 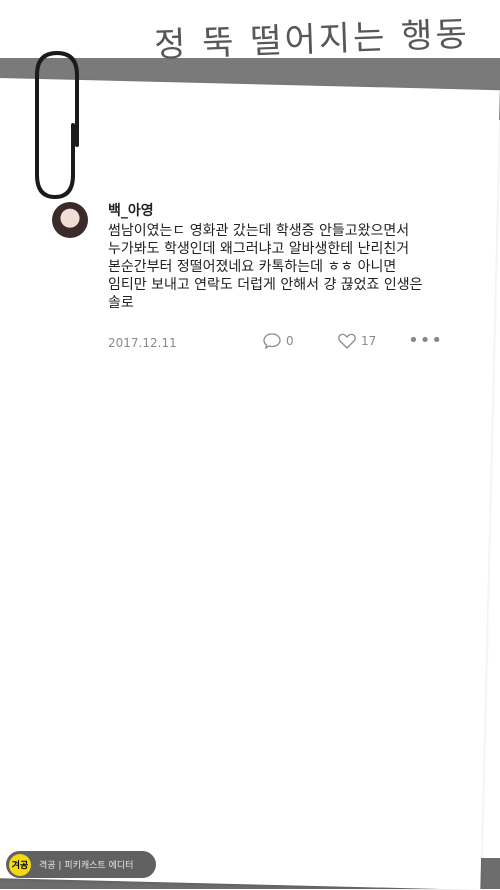 I want to click on comment-button: 0, so click(x=278, y=341).